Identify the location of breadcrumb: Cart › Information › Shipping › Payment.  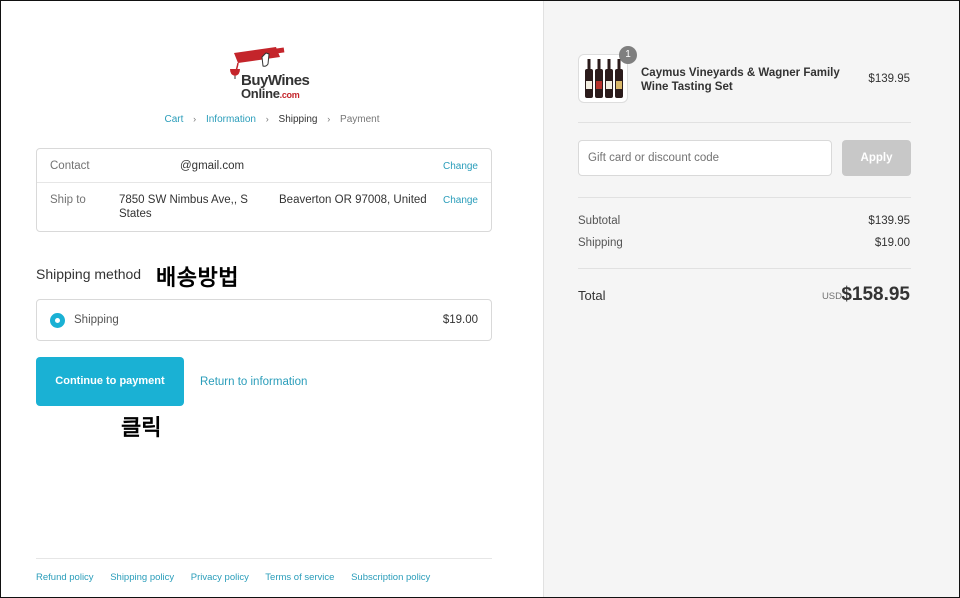
(272, 119).